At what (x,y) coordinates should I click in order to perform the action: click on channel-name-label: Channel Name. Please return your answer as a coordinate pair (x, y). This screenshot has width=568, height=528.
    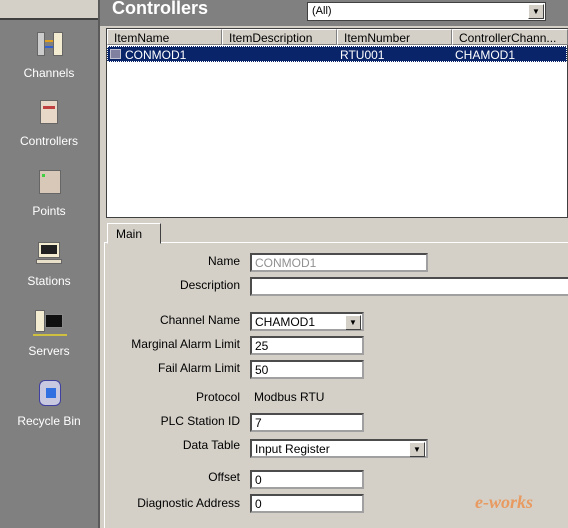
    Looking at the image, I should click on (199, 320).